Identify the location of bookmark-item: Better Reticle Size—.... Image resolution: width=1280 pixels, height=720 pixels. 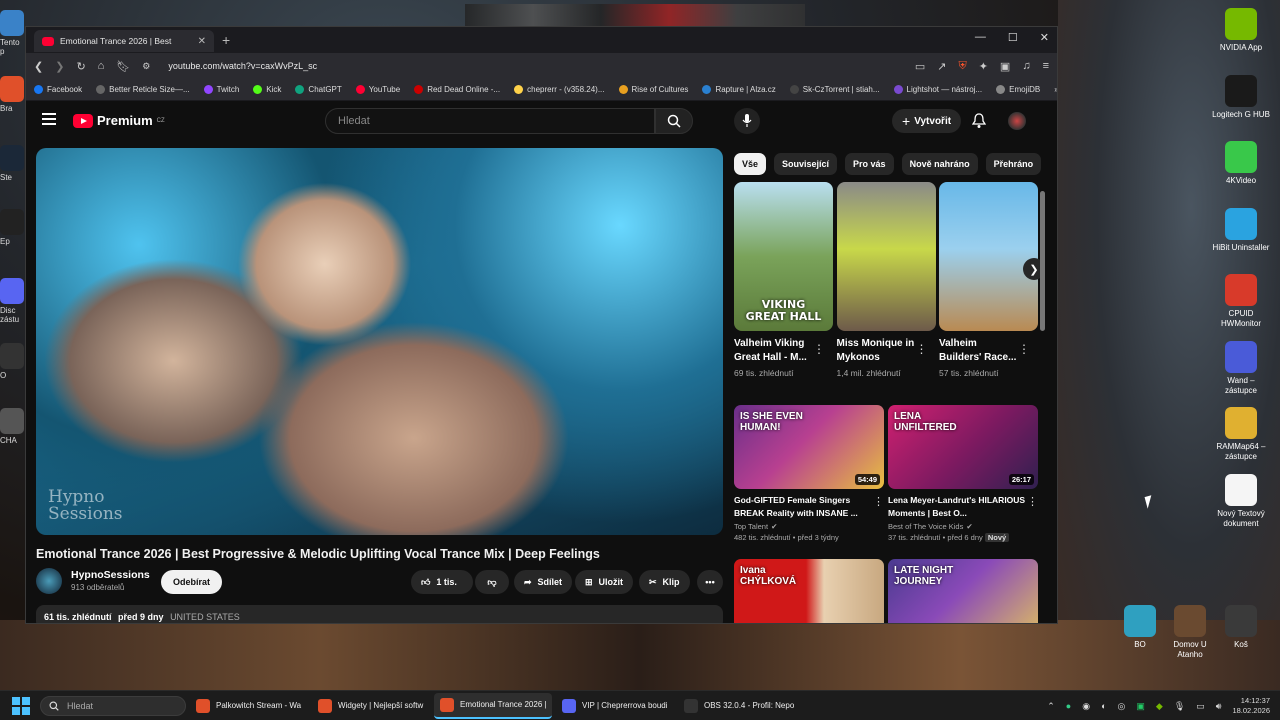
(143, 89).